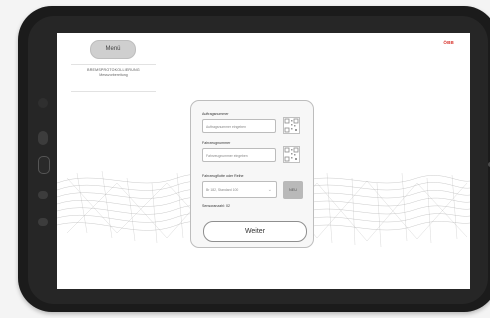 This screenshot has height=318, width=490. What do you see at coordinates (215, 114) in the screenshot?
I see `order-number-label: Auftragsnummer` at bounding box center [215, 114].